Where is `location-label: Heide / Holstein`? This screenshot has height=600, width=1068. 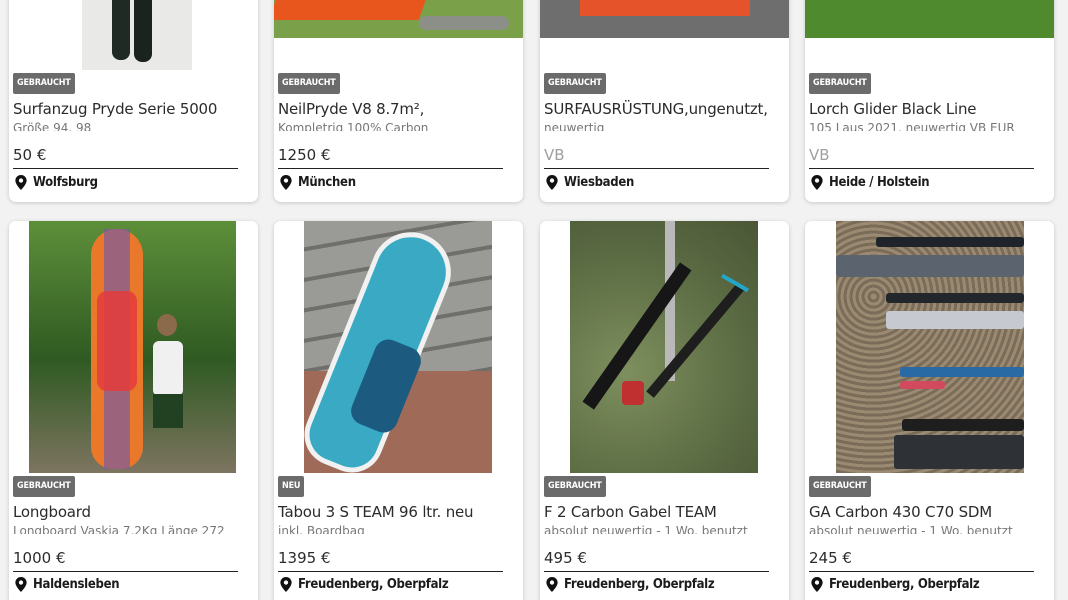
location-label: Heide / Holstein is located at coordinates (879, 182).